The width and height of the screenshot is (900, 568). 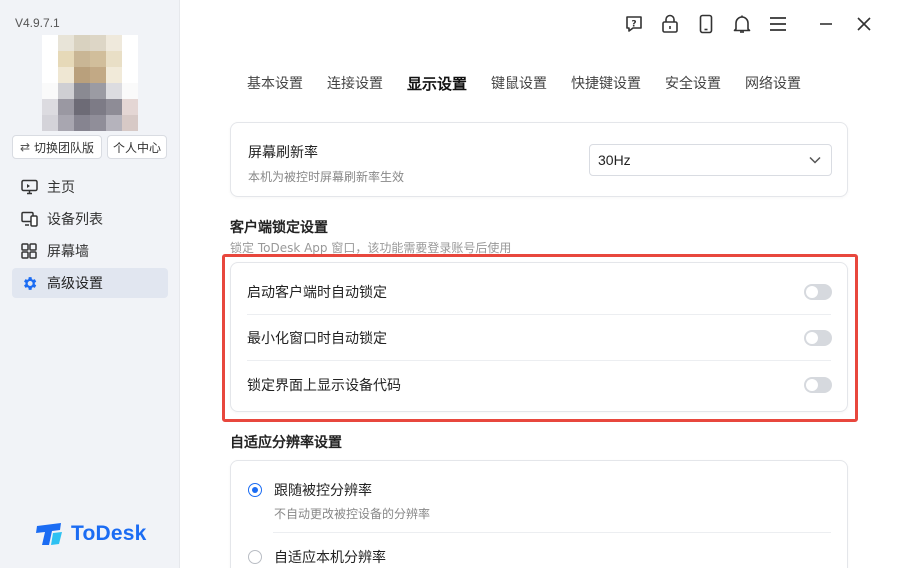 I want to click on brand-name: ToDesk, so click(x=109, y=533).